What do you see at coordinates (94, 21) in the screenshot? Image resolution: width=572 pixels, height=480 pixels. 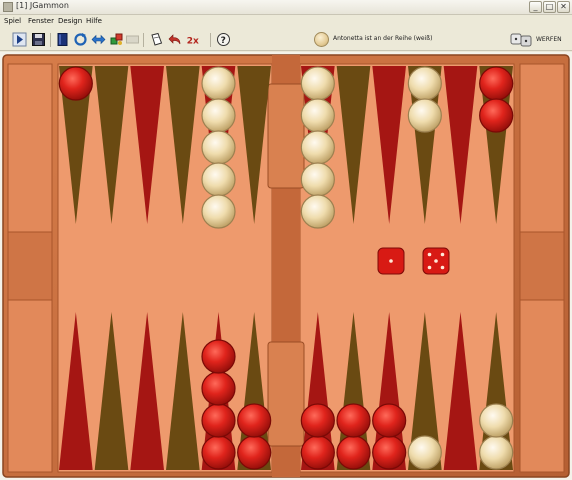 I see `menu-hilfe: Hilfe` at bounding box center [94, 21].